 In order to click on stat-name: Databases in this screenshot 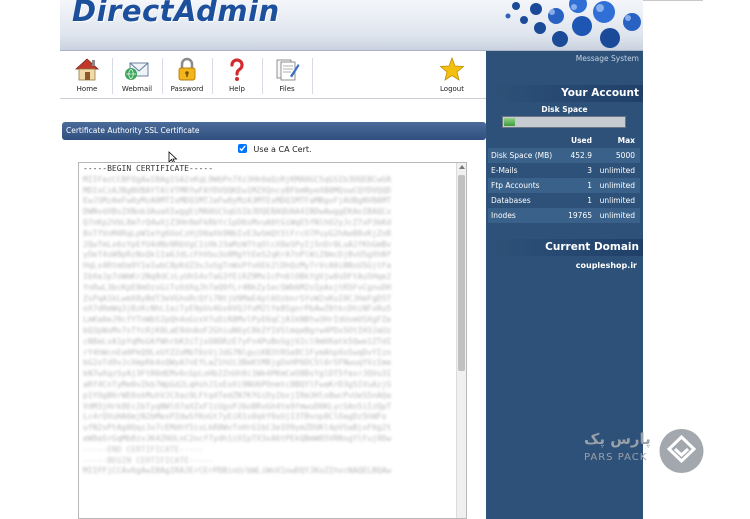, I will do `click(511, 200)`.